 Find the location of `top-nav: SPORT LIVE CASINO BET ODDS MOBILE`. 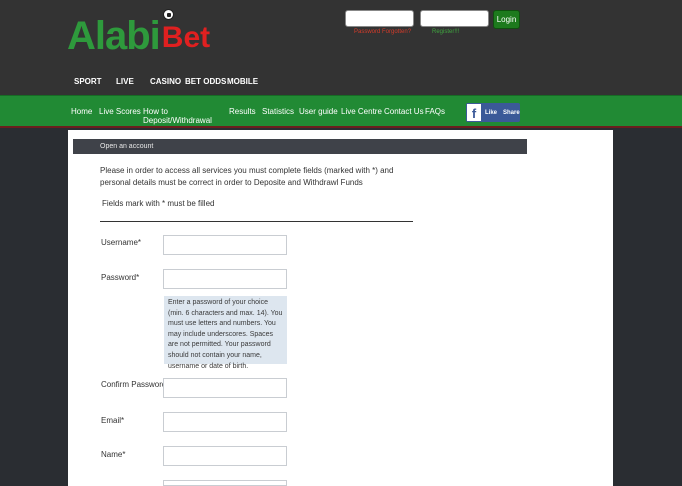

top-nav: SPORT LIVE CASINO BET ODDS MOBILE is located at coordinates (166, 81).